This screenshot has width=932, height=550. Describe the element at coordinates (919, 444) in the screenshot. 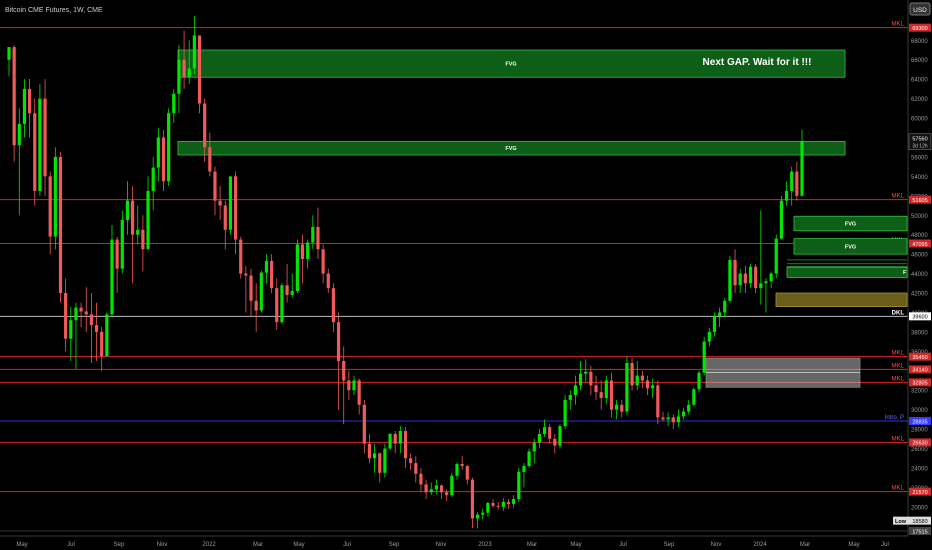

I see `price-badge-value: 26630` at that location.